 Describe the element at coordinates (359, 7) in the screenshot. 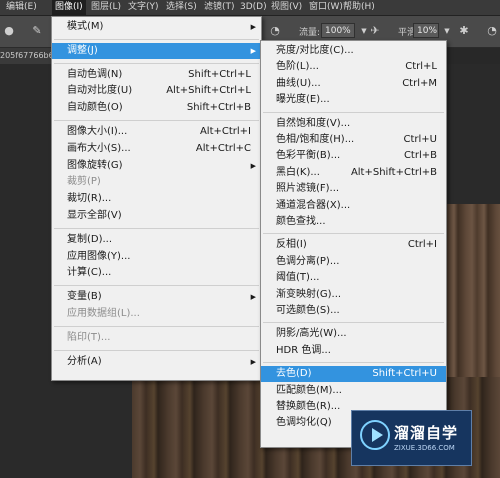

I see `menubar-item: 帮助(H)` at that location.